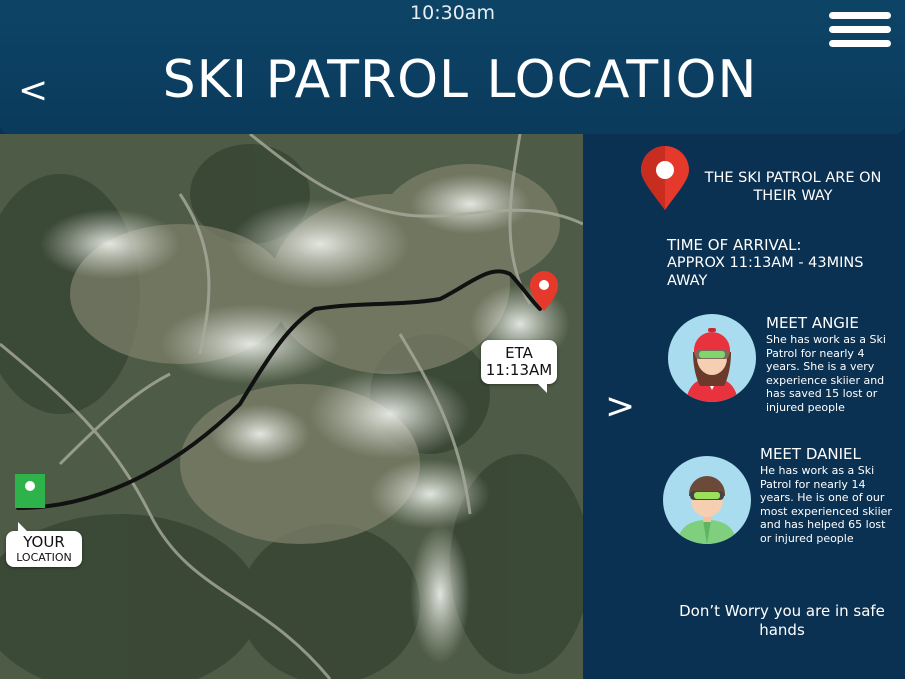 The height and width of the screenshot is (679, 905). Describe the element at coordinates (519, 353) in the screenshot. I see `eta-label: ETA` at that location.